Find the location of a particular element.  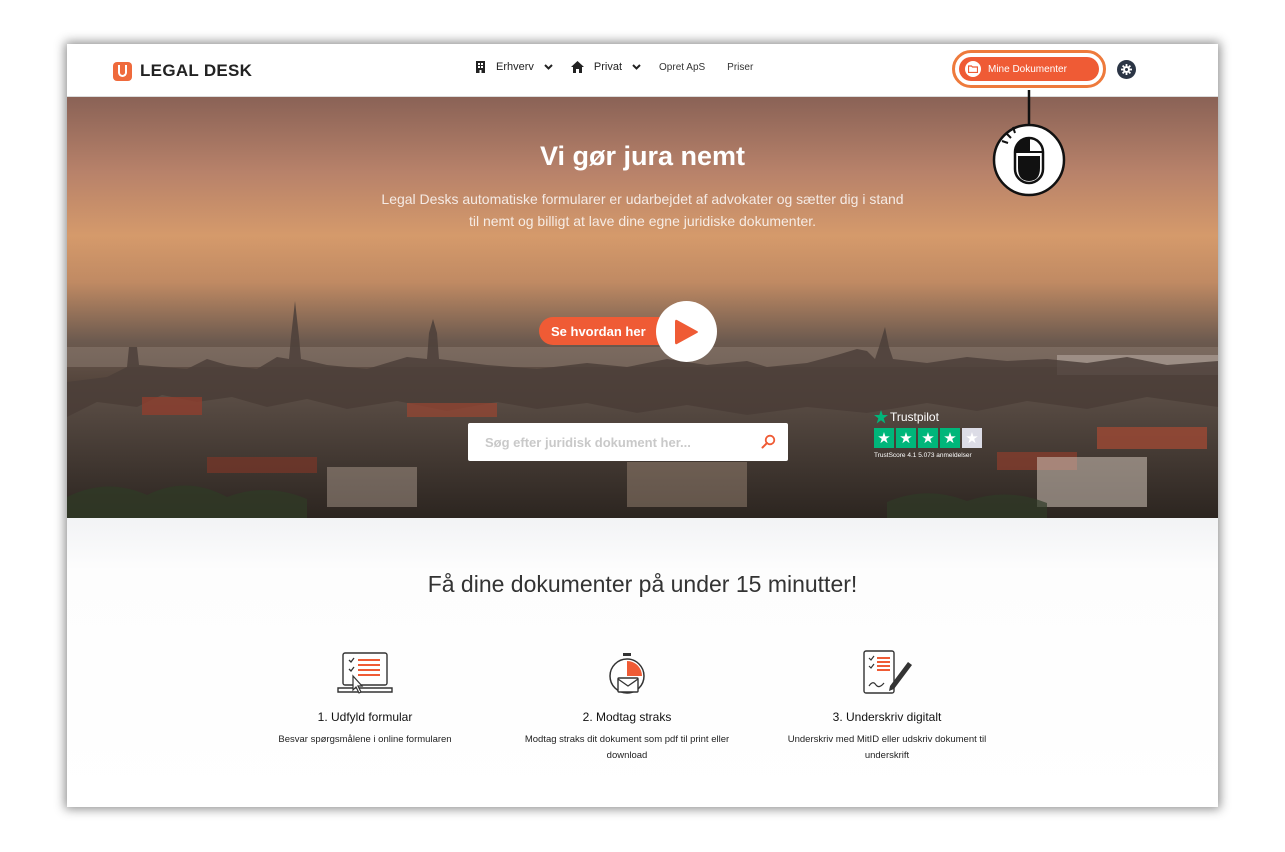

main-nav: Erhverv Privat Opret ApS Priser is located at coordinates (625, 67).